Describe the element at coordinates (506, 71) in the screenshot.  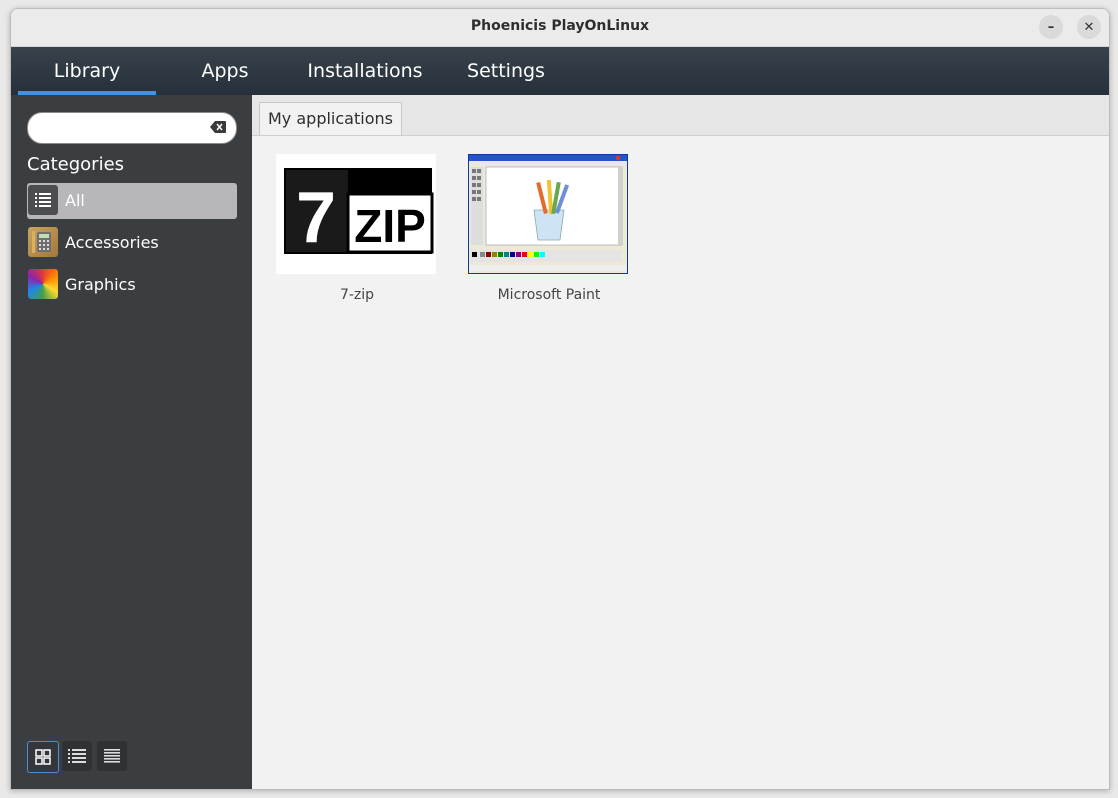
I see `tab-settings: Settings` at that location.